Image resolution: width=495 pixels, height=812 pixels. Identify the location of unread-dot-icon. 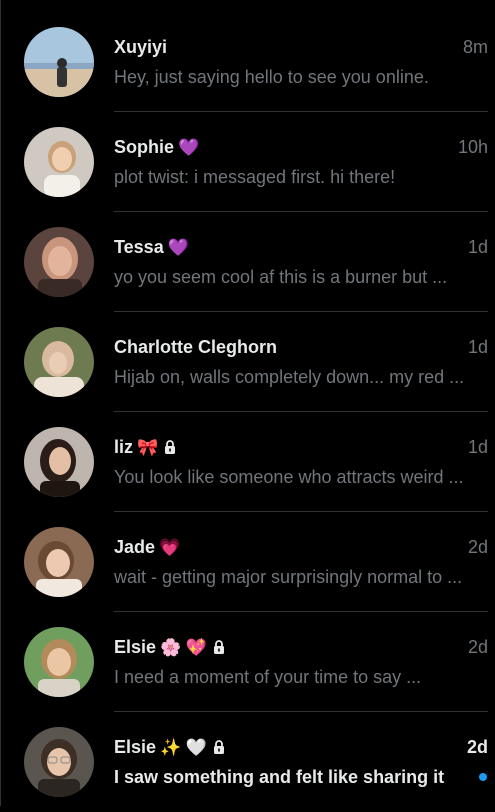
(483, 777).